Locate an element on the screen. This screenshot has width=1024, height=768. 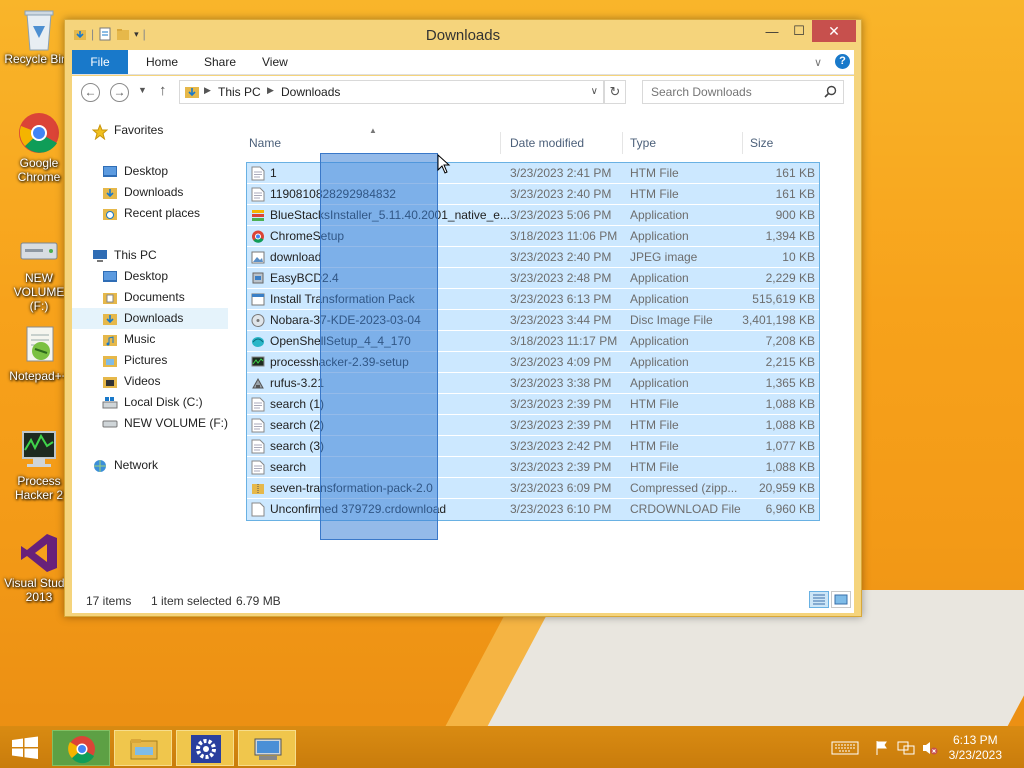
selection-count: 1 item selected is located at coordinates (191, 601).